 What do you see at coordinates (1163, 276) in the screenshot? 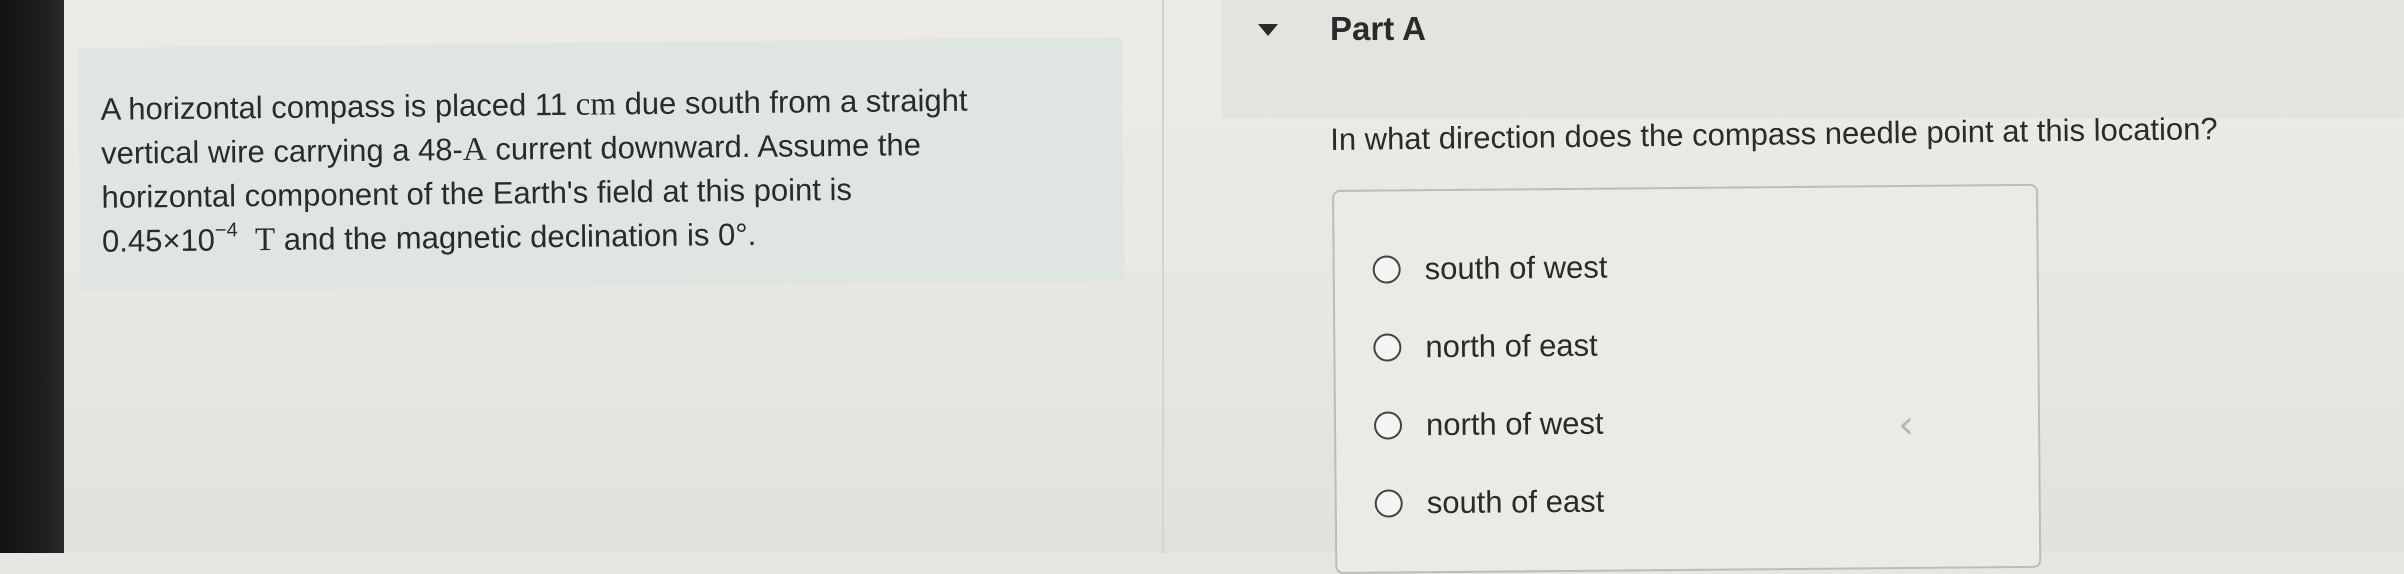
I see `column-divider` at bounding box center [1163, 276].